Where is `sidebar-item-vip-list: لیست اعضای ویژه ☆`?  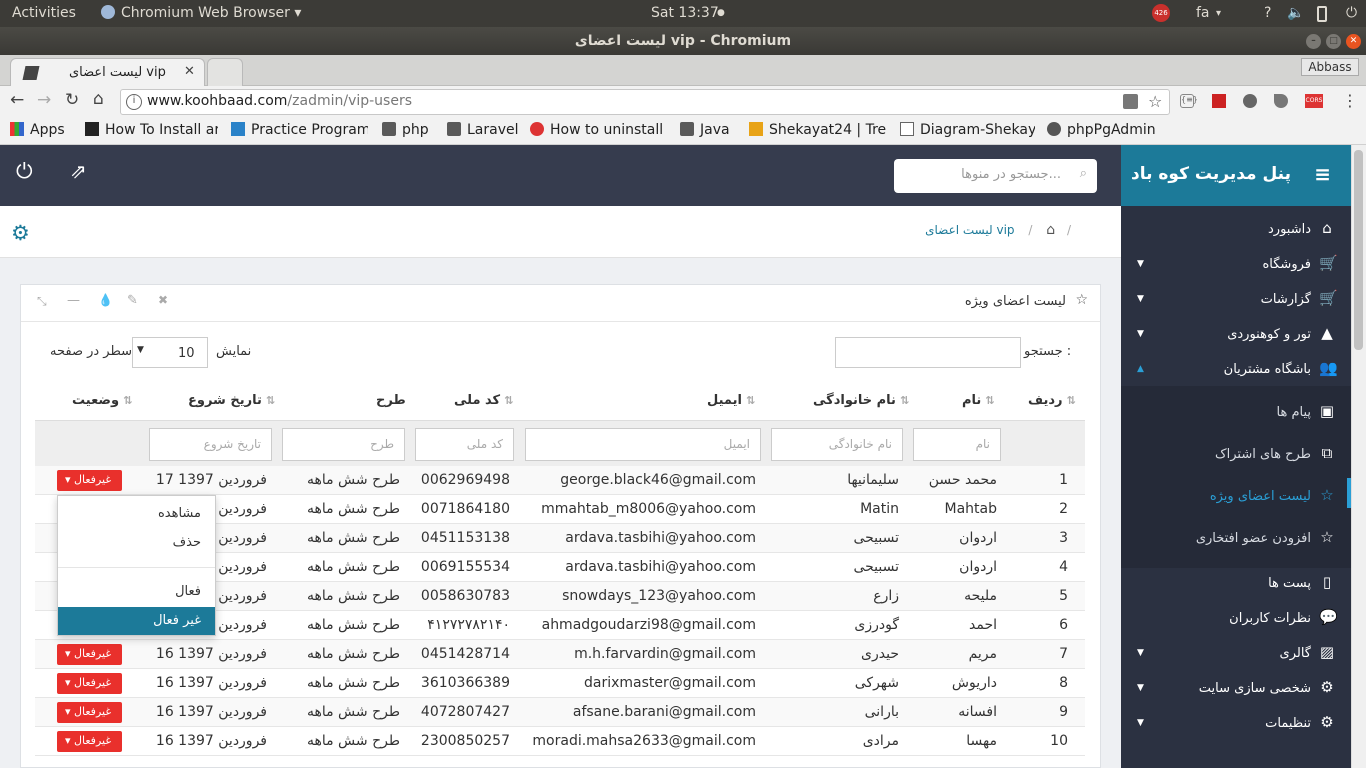 sidebar-item-vip-list: لیست اعضای ویژه ☆ is located at coordinates (1272, 495).